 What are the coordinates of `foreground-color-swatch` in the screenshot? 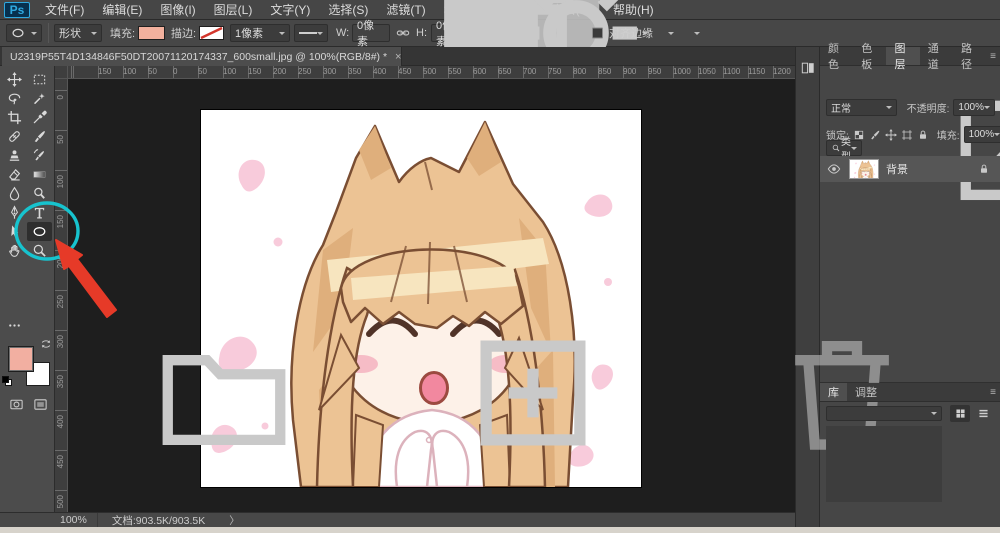 It's located at (21, 359).